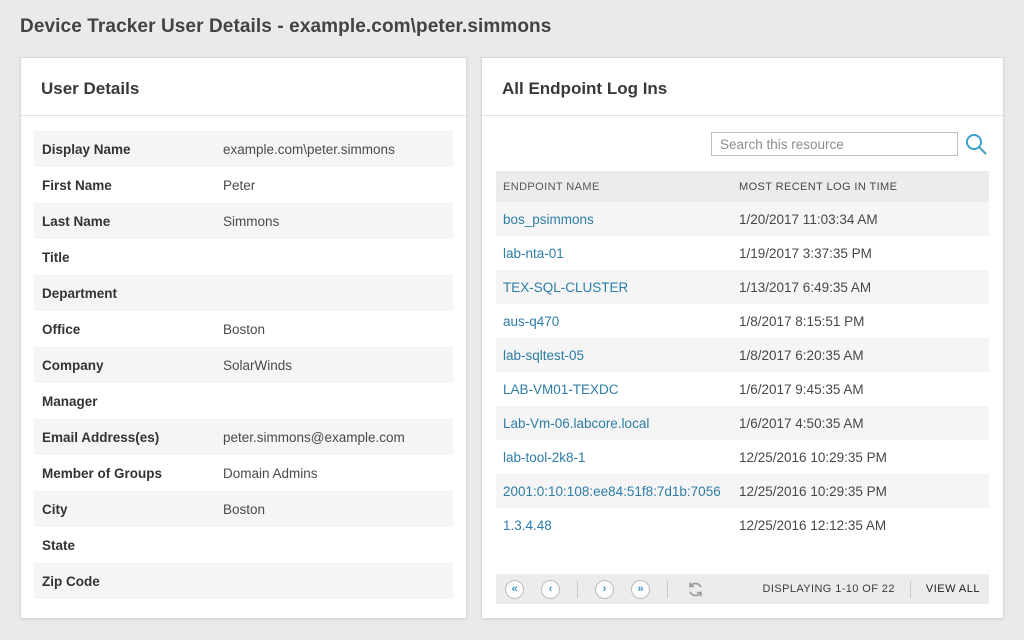 Image resolution: width=1024 pixels, height=640 pixels. Describe the element at coordinates (551, 186) in the screenshot. I see `column-header-endpoint-name: ENDPOINT NAME` at that location.